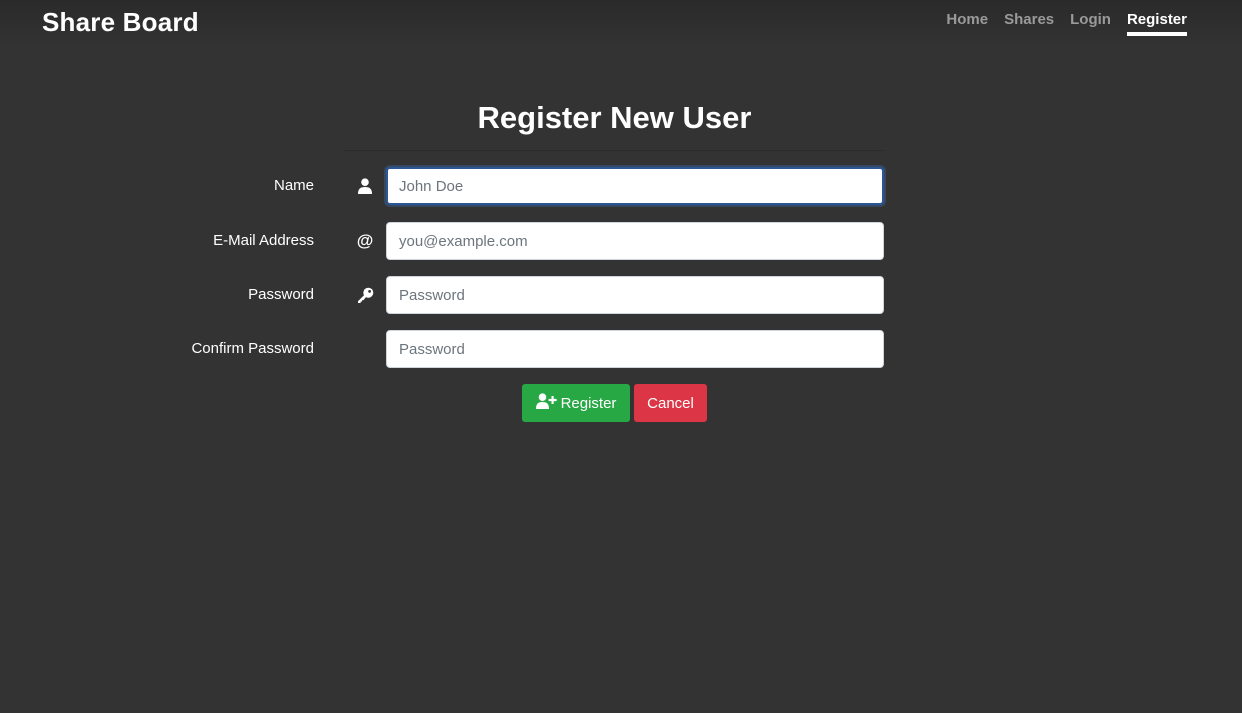  What do you see at coordinates (252, 348) in the screenshot?
I see `confirm-password-label: Confirm Password` at bounding box center [252, 348].